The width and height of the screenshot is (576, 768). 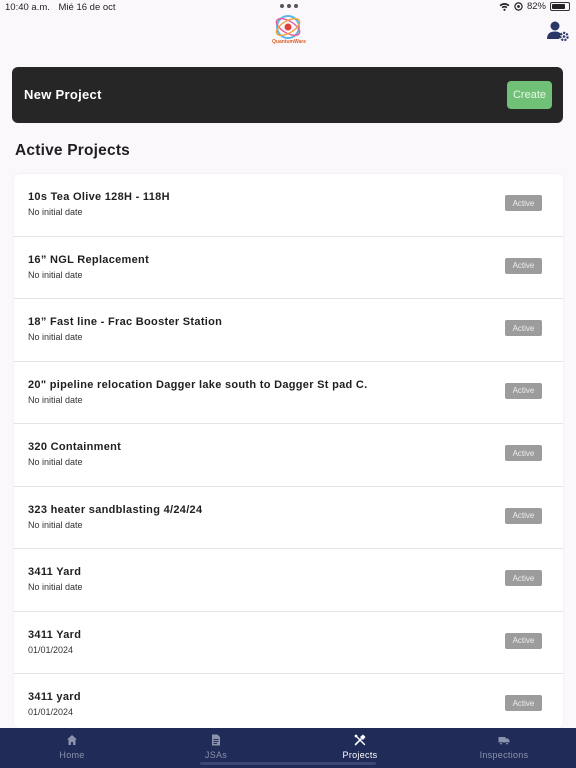 What do you see at coordinates (518, 6) in the screenshot?
I see `location-icon` at bounding box center [518, 6].